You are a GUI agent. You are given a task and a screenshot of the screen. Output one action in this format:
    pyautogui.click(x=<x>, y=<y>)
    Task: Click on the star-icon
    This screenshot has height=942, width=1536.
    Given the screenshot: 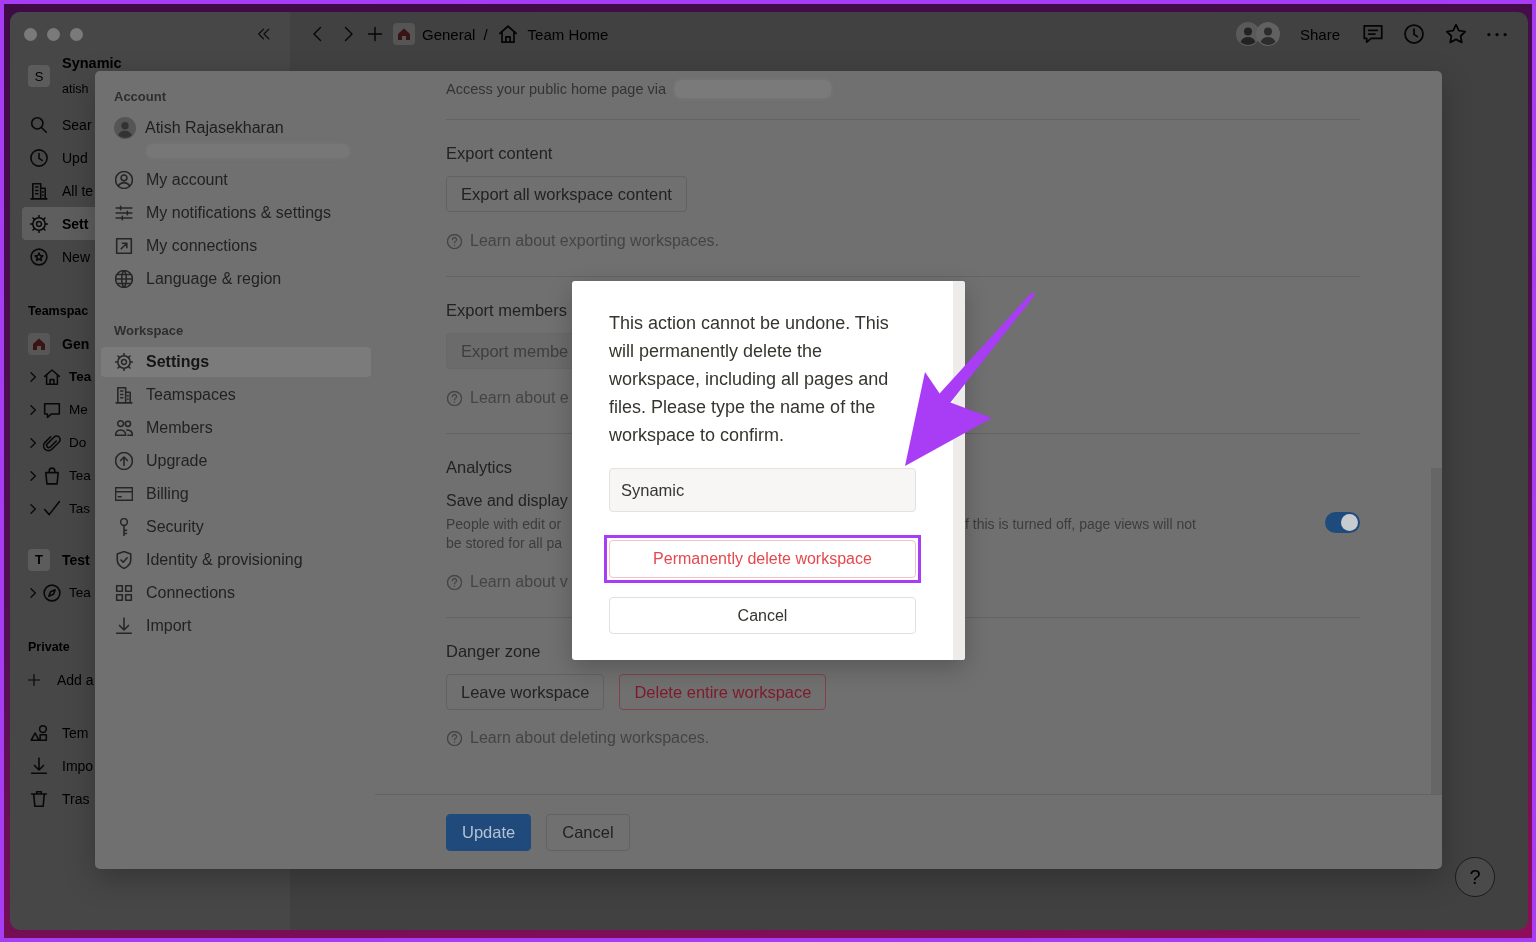 What is the action you would take?
    pyautogui.click(x=1456, y=34)
    